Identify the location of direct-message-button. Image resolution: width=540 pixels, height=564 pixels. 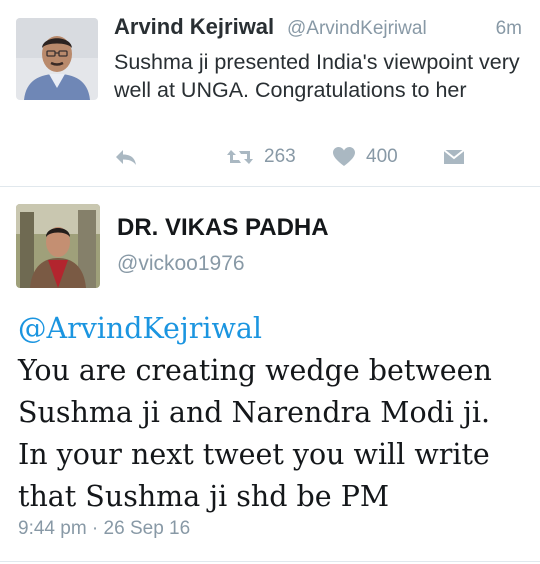
(454, 157).